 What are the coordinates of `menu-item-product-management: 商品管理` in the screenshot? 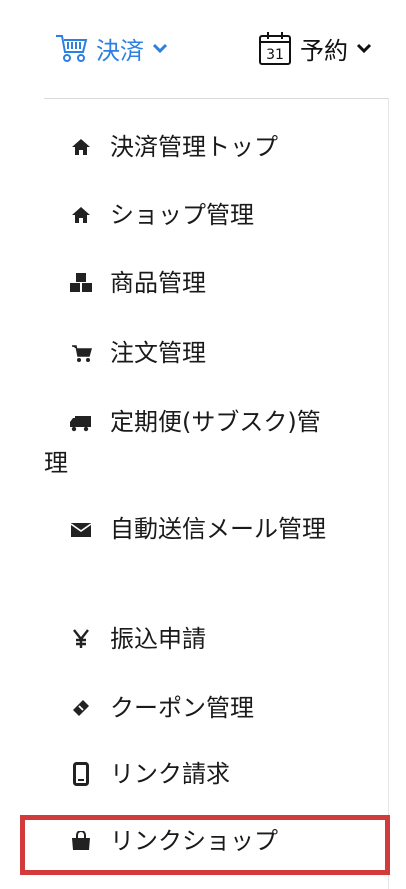 It's located at (216, 283).